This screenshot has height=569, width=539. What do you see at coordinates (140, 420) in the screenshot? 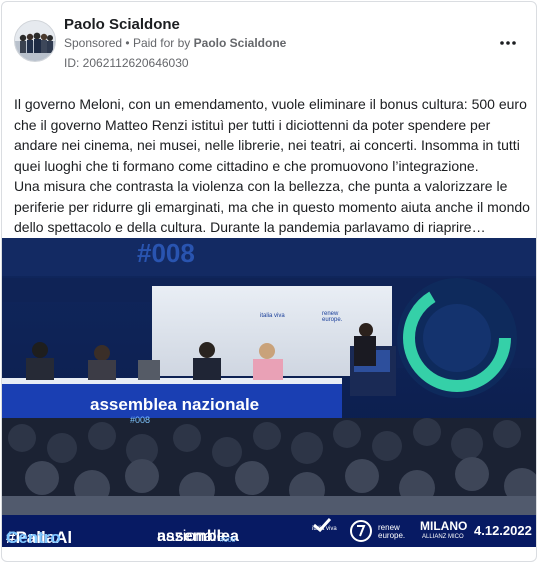
I see `stage-sign-sub: #008` at bounding box center [140, 420].